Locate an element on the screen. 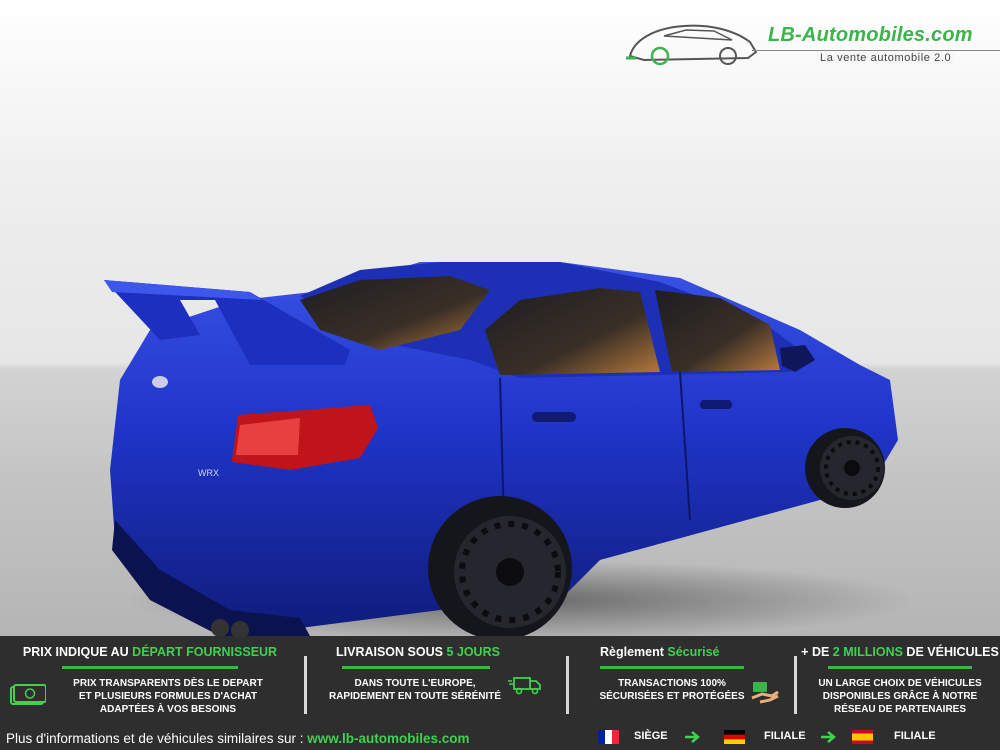 This screenshot has width=1000, height=750. location-label: SIÈGE is located at coordinates (651, 736).